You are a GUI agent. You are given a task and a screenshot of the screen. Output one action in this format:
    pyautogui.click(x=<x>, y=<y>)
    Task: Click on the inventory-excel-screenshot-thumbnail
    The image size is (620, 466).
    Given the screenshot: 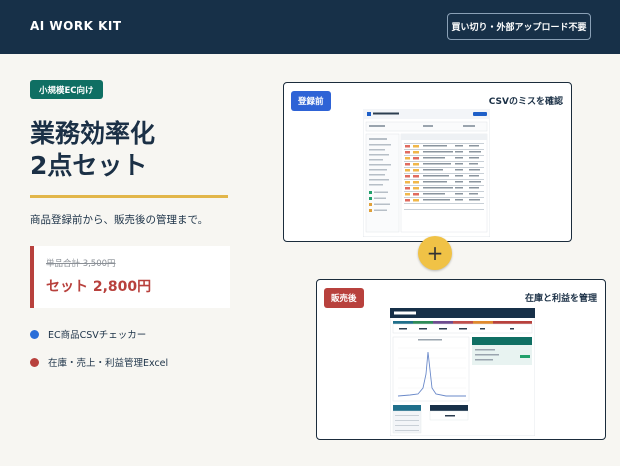 What is the action you would take?
    pyautogui.click(x=462, y=372)
    